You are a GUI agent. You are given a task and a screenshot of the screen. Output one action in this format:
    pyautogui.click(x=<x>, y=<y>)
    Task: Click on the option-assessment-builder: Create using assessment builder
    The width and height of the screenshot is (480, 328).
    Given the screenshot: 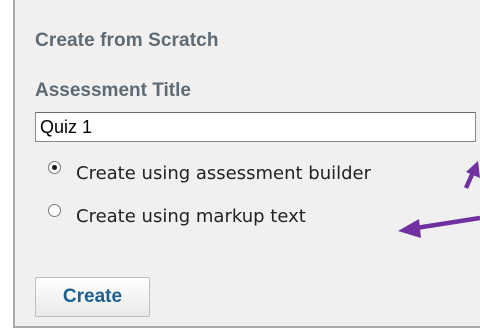 What is the action you would take?
    pyautogui.click(x=210, y=172)
    